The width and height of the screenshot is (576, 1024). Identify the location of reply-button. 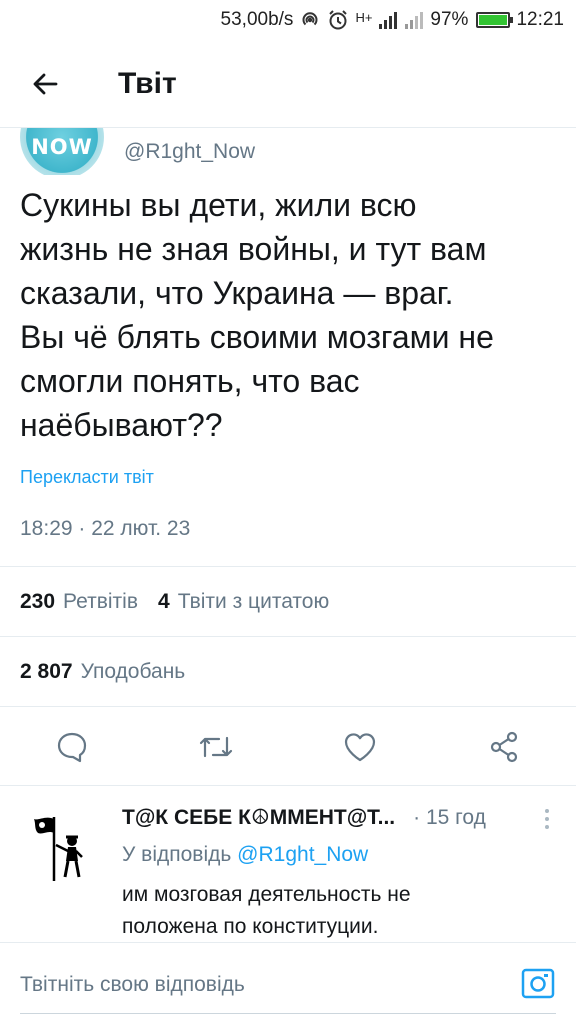
(72, 747).